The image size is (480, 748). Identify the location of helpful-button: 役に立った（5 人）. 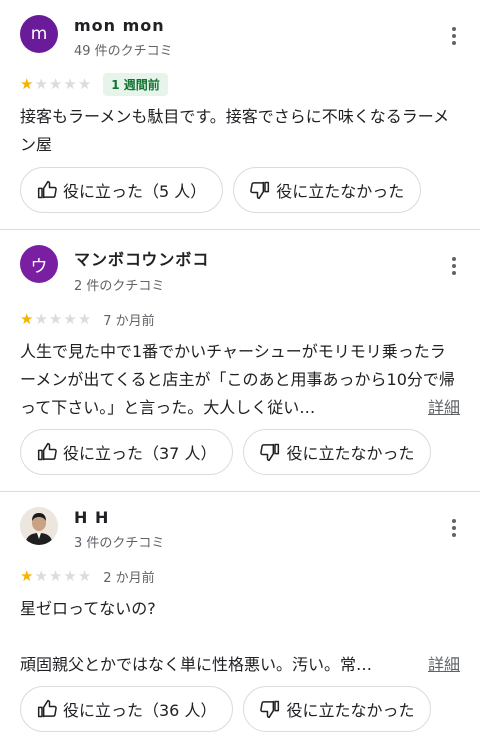
(122, 190).